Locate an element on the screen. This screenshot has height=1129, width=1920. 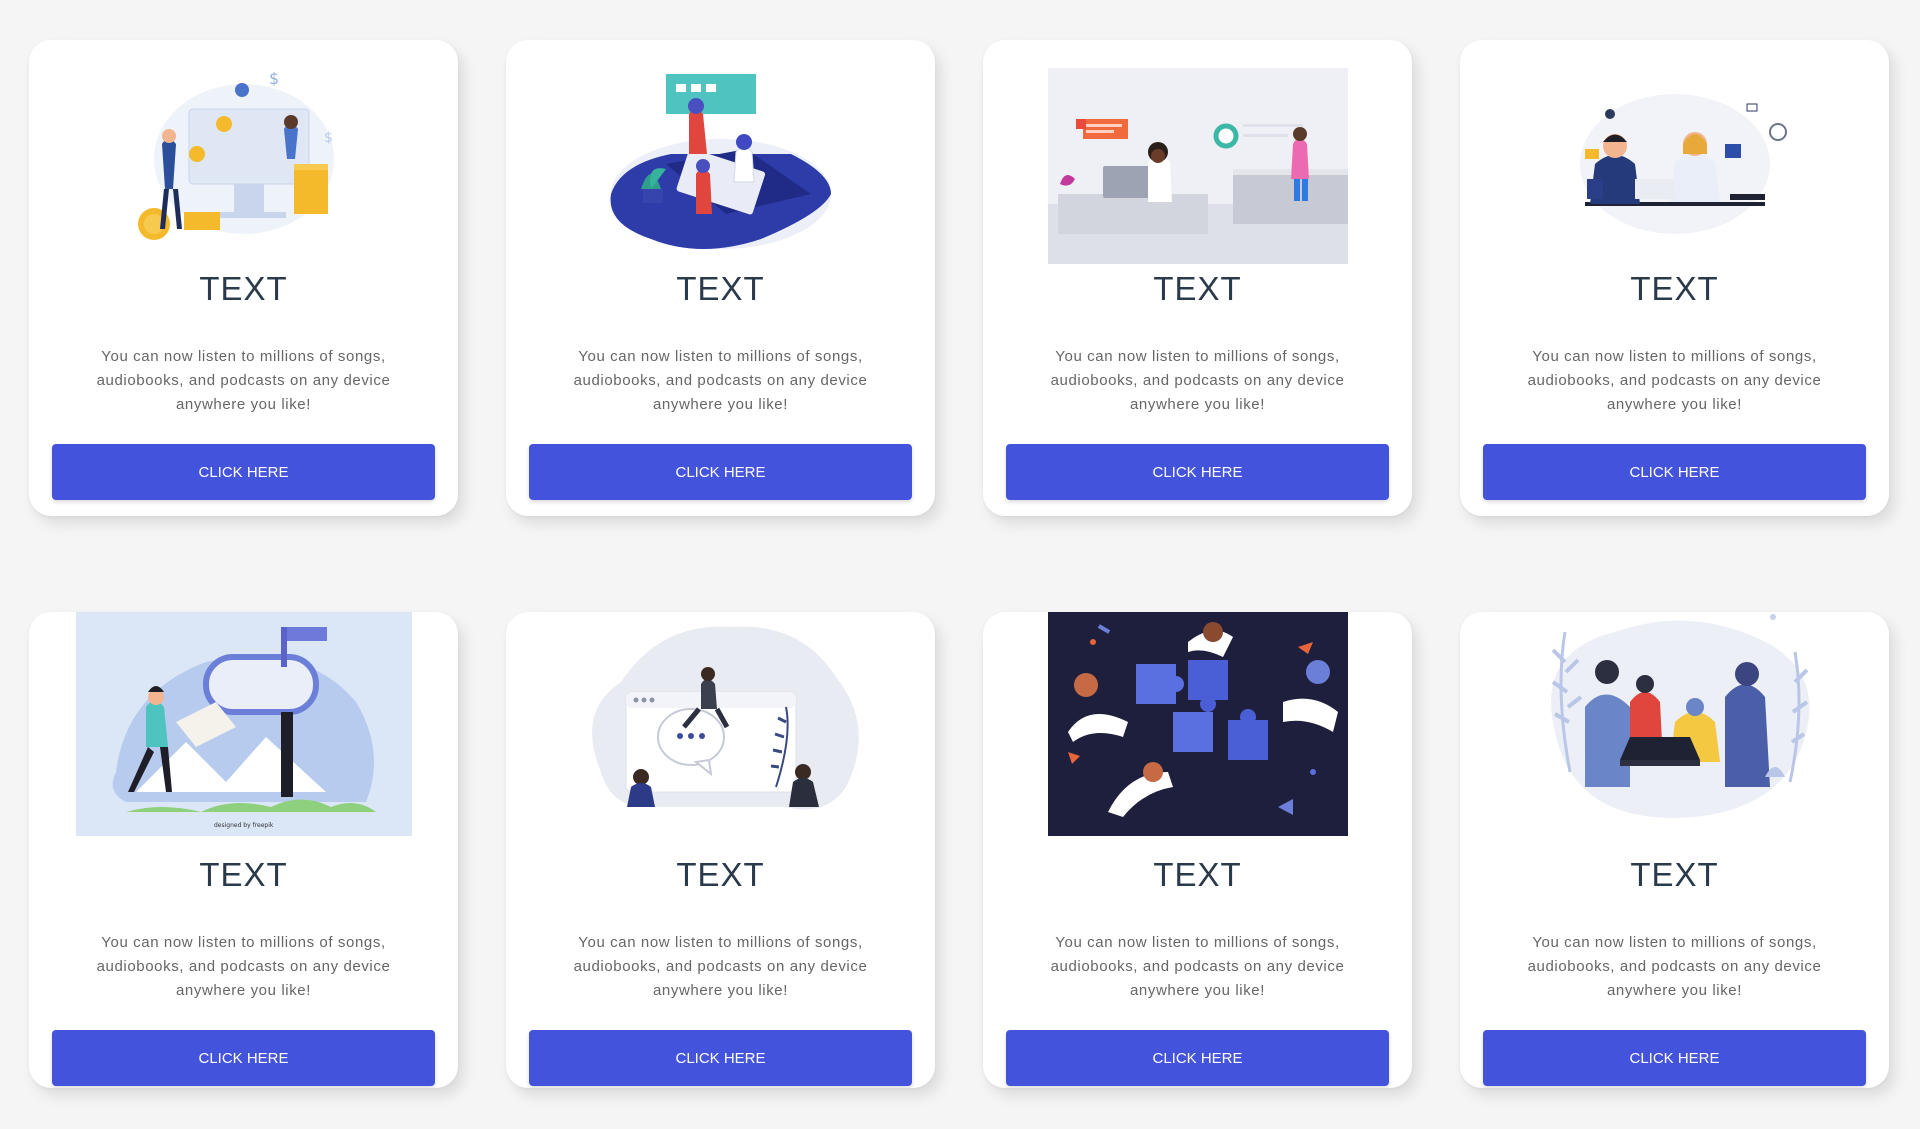
illustration-mailbox-icon: designed by freepik is located at coordinates (243, 724).